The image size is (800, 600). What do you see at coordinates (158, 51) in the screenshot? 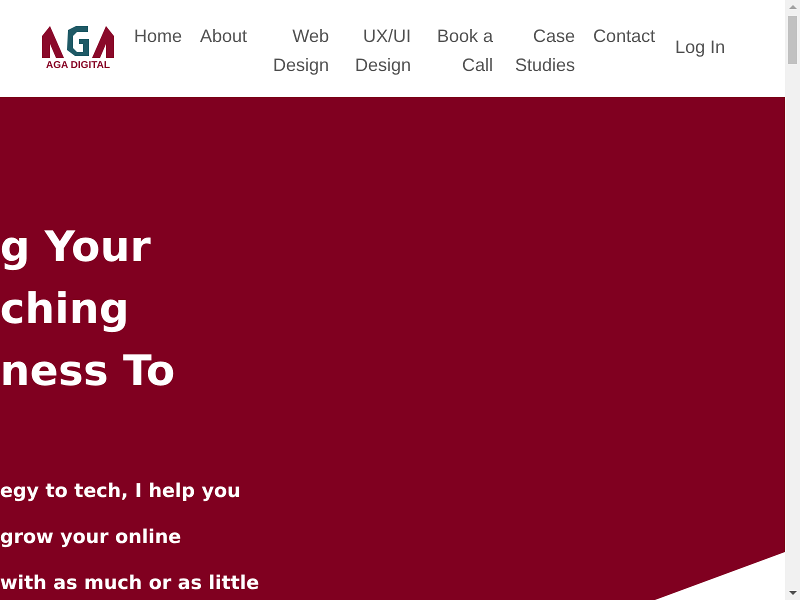
I see `nav-link: Home` at bounding box center [158, 51].